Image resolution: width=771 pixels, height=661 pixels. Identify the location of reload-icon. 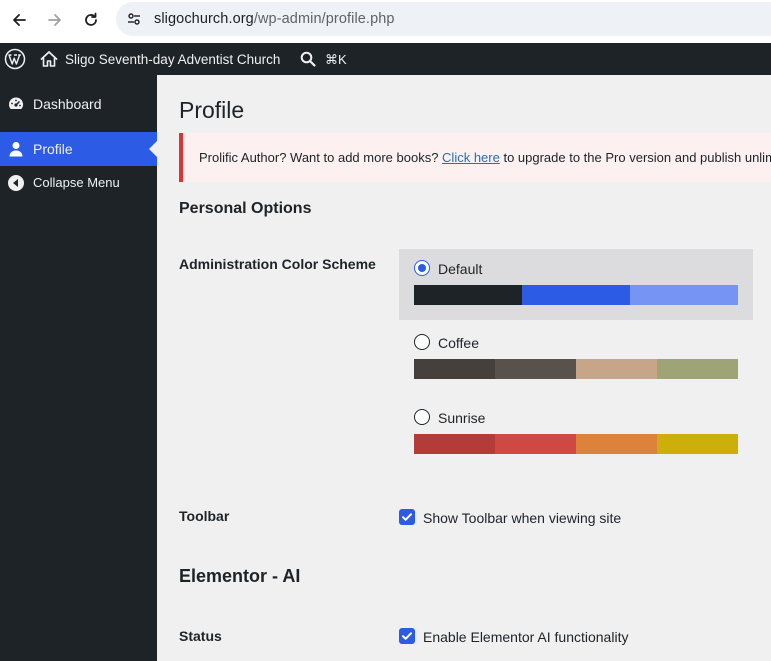
(91, 19).